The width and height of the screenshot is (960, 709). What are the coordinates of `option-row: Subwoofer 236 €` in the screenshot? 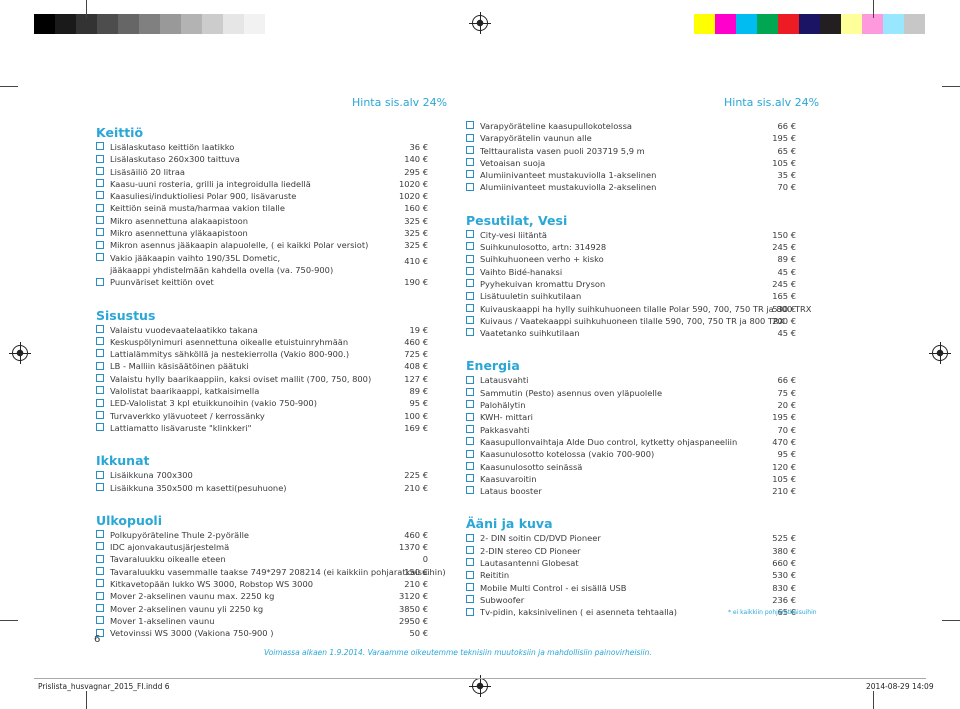 It's located at (631, 600).